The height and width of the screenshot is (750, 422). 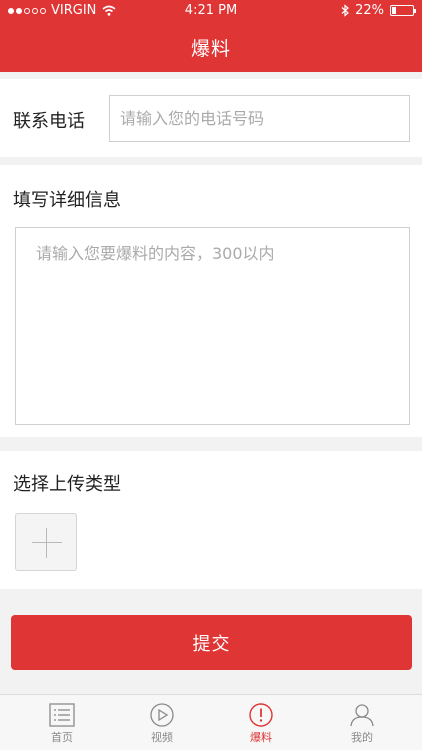 What do you see at coordinates (67, 200) in the screenshot?
I see `detail-label: 填写详细信息` at bounding box center [67, 200].